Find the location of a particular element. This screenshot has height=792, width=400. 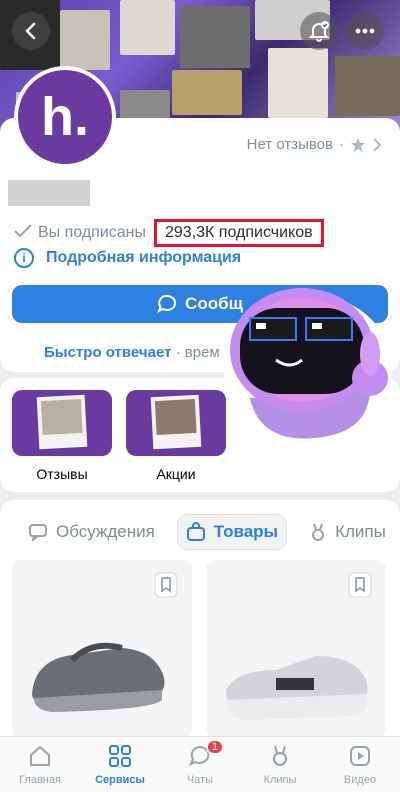

chats-badge: 1 is located at coordinates (215, 747).